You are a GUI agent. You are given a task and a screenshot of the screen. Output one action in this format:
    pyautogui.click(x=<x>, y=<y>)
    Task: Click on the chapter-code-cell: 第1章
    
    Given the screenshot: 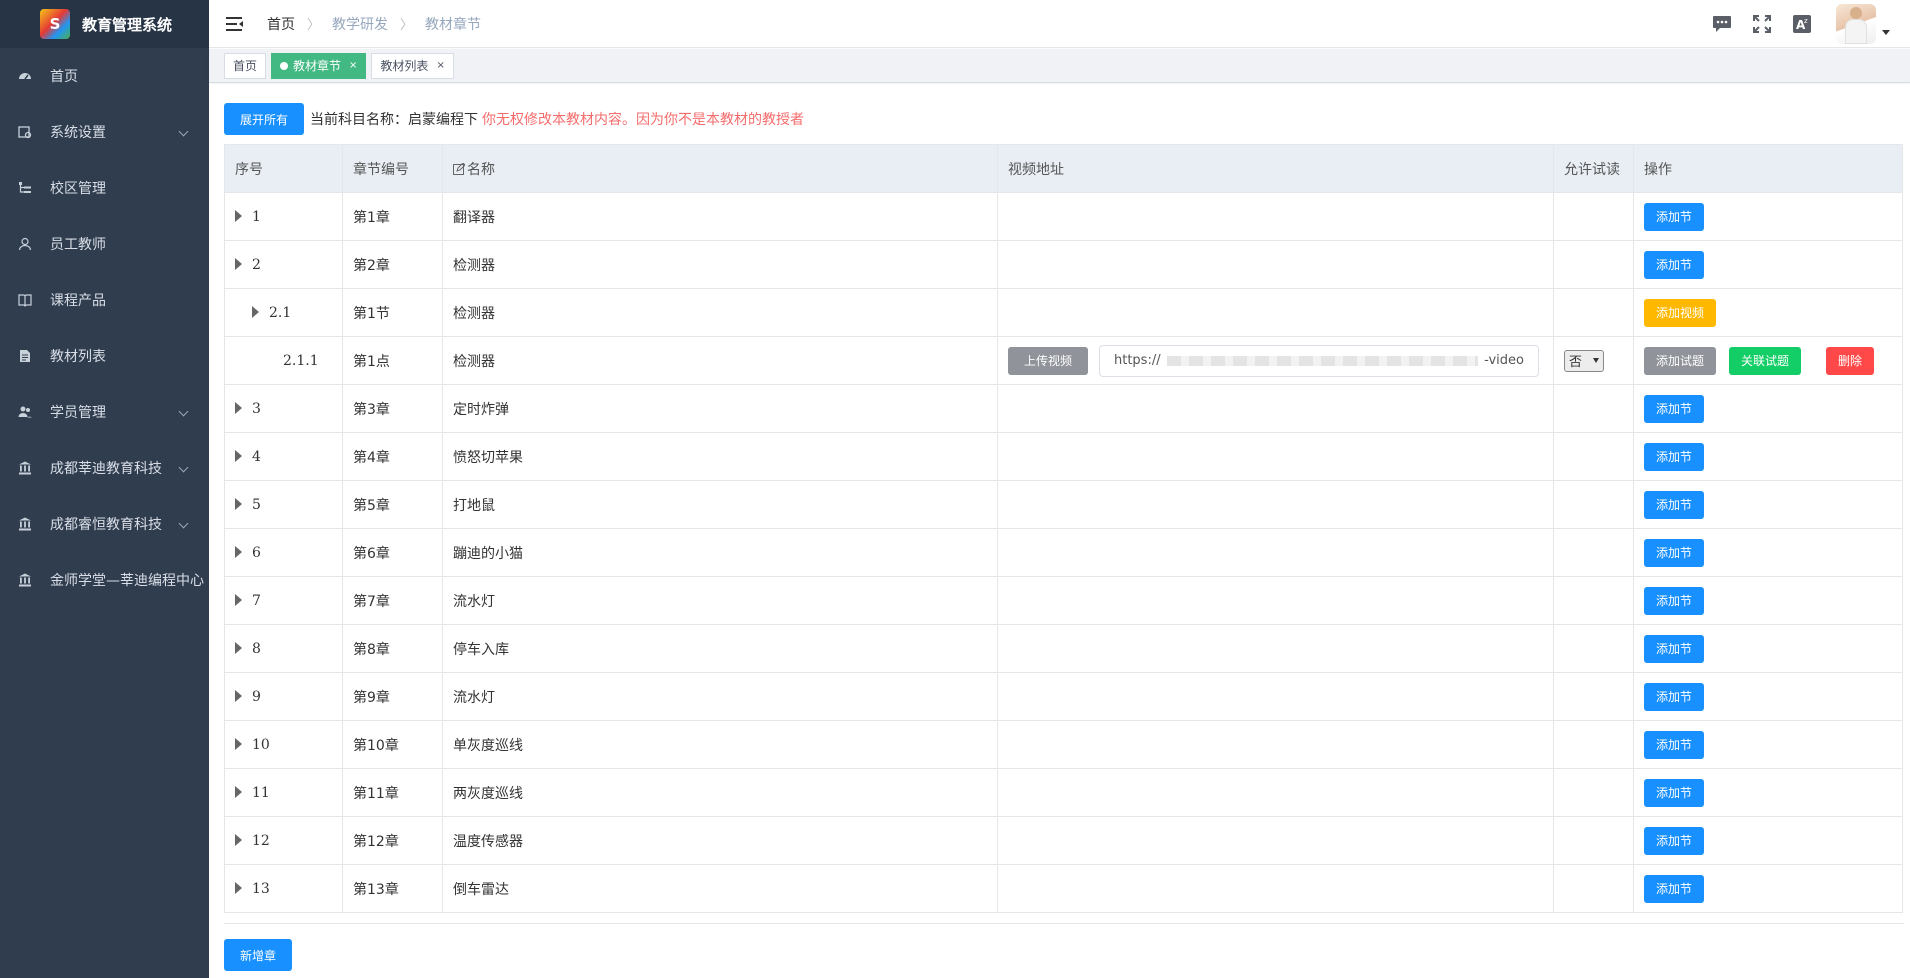 What is the action you would take?
    pyautogui.click(x=392, y=216)
    